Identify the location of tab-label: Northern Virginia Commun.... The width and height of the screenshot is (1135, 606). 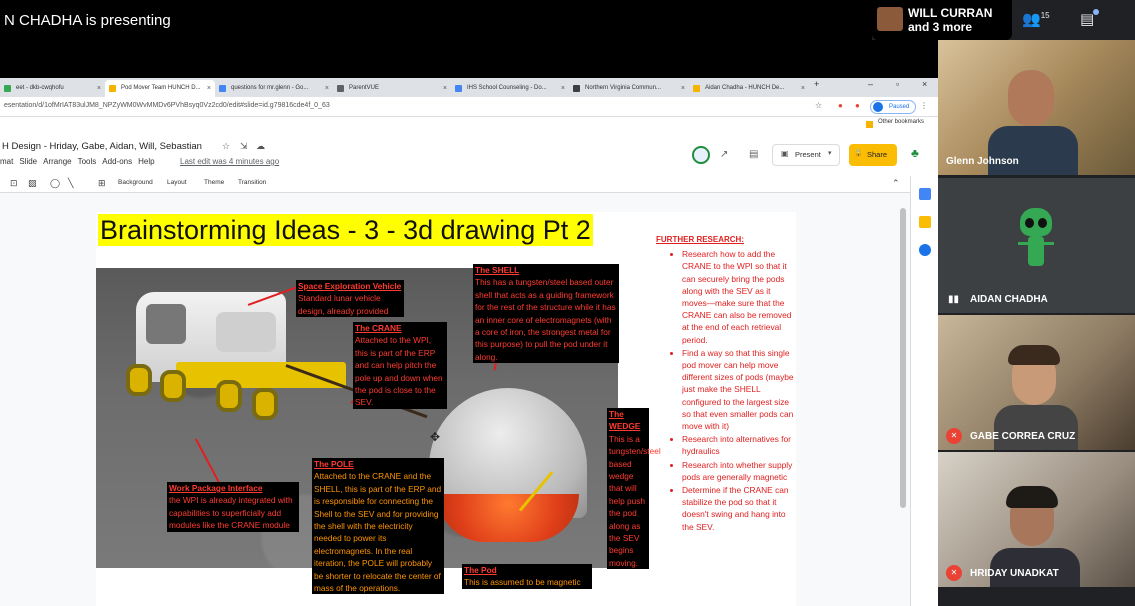
(623, 88).